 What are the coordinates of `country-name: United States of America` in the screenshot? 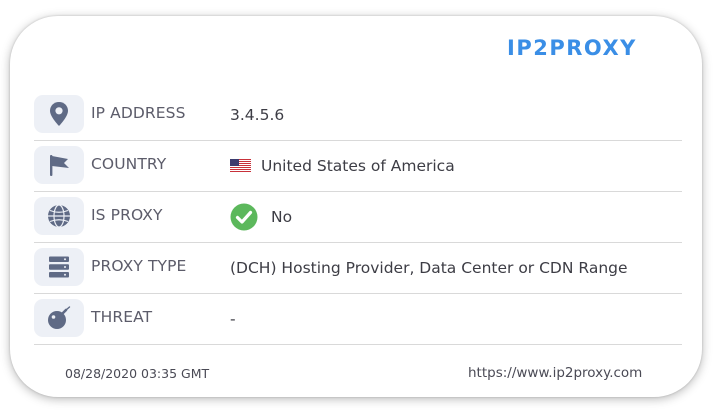 It's located at (358, 165).